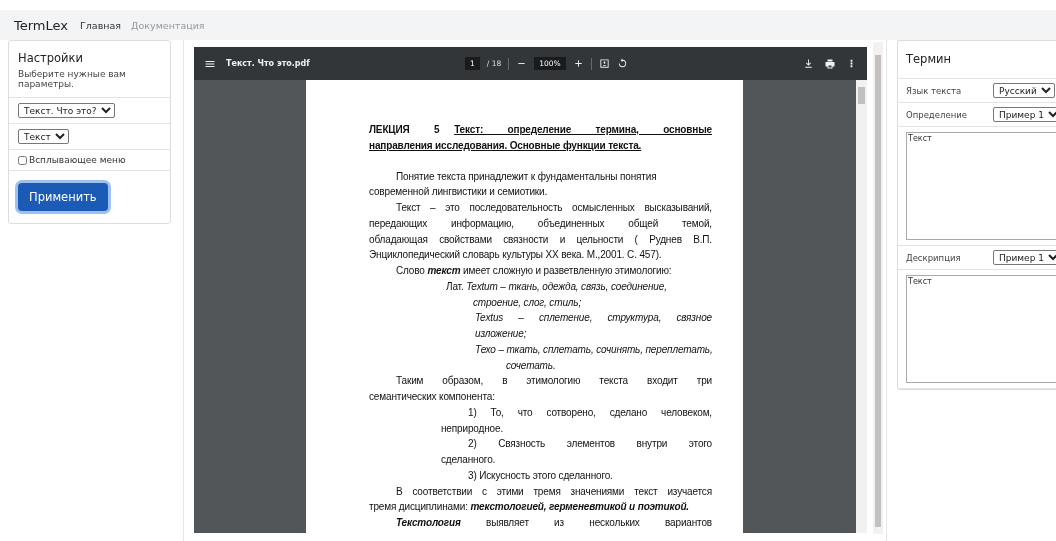 The width and height of the screenshot is (1056, 541). What do you see at coordinates (469, 460) in the screenshot?
I see `document-text: сделанного.` at bounding box center [469, 460].